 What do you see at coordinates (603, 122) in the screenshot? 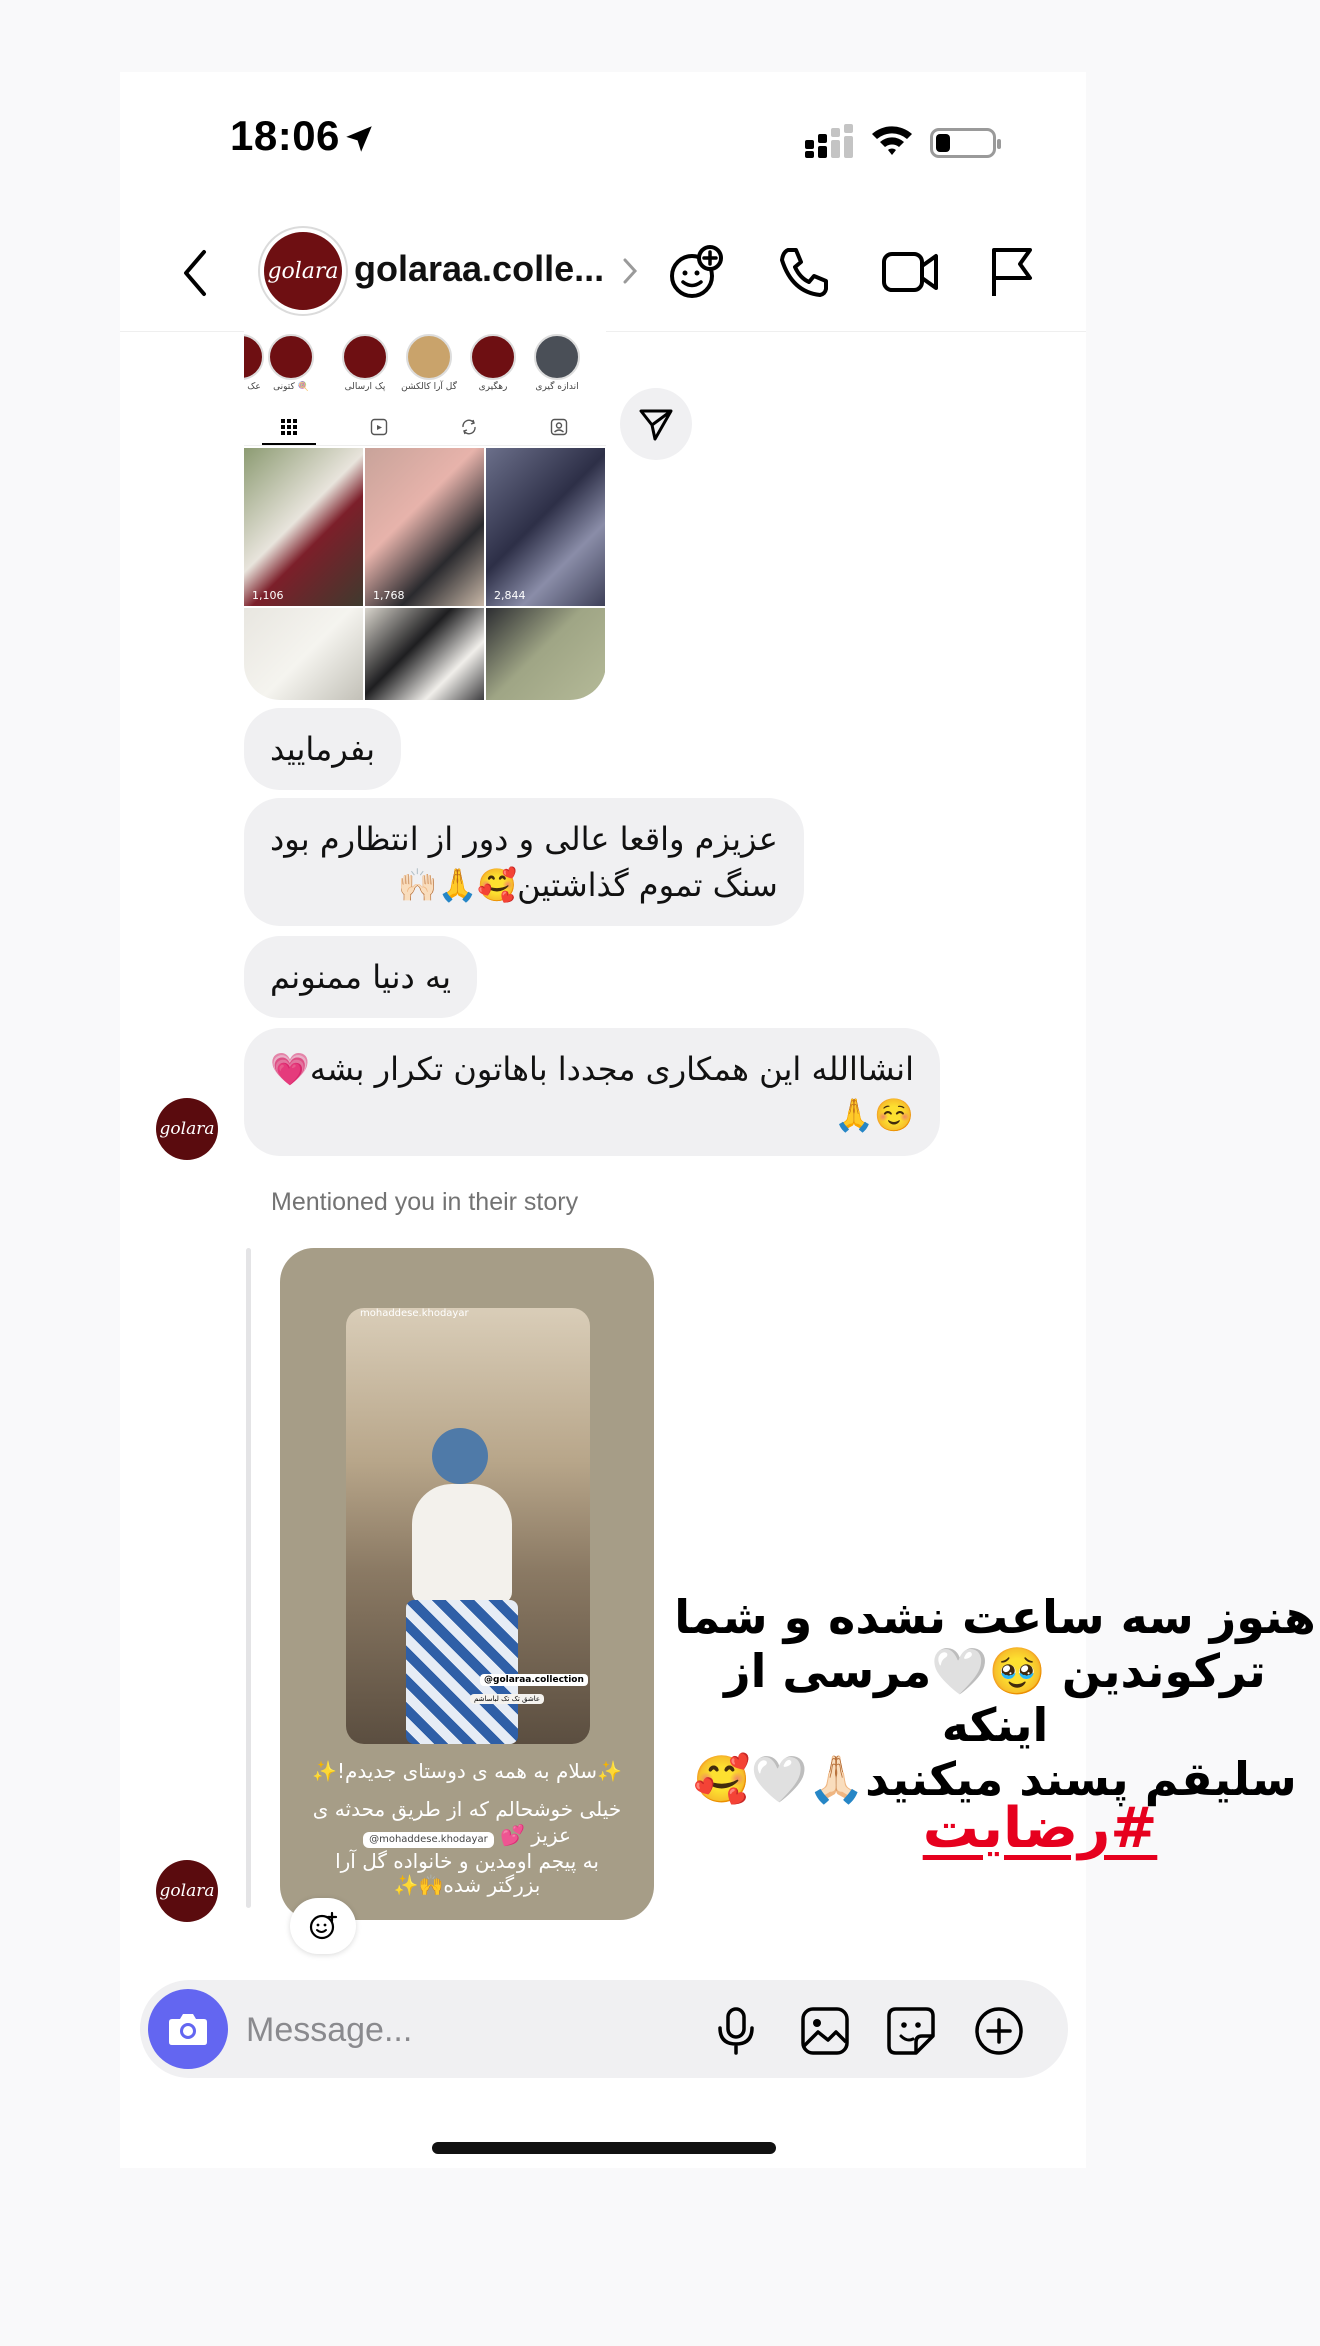
I see `status-bar: 18:06` at bounding box center [603, 122].